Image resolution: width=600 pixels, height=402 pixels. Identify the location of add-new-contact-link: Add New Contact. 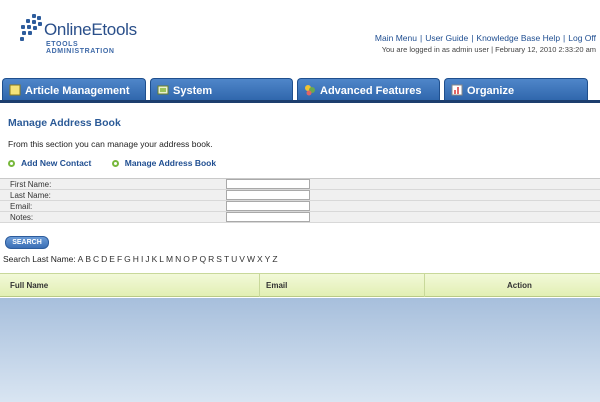
(49, 163).